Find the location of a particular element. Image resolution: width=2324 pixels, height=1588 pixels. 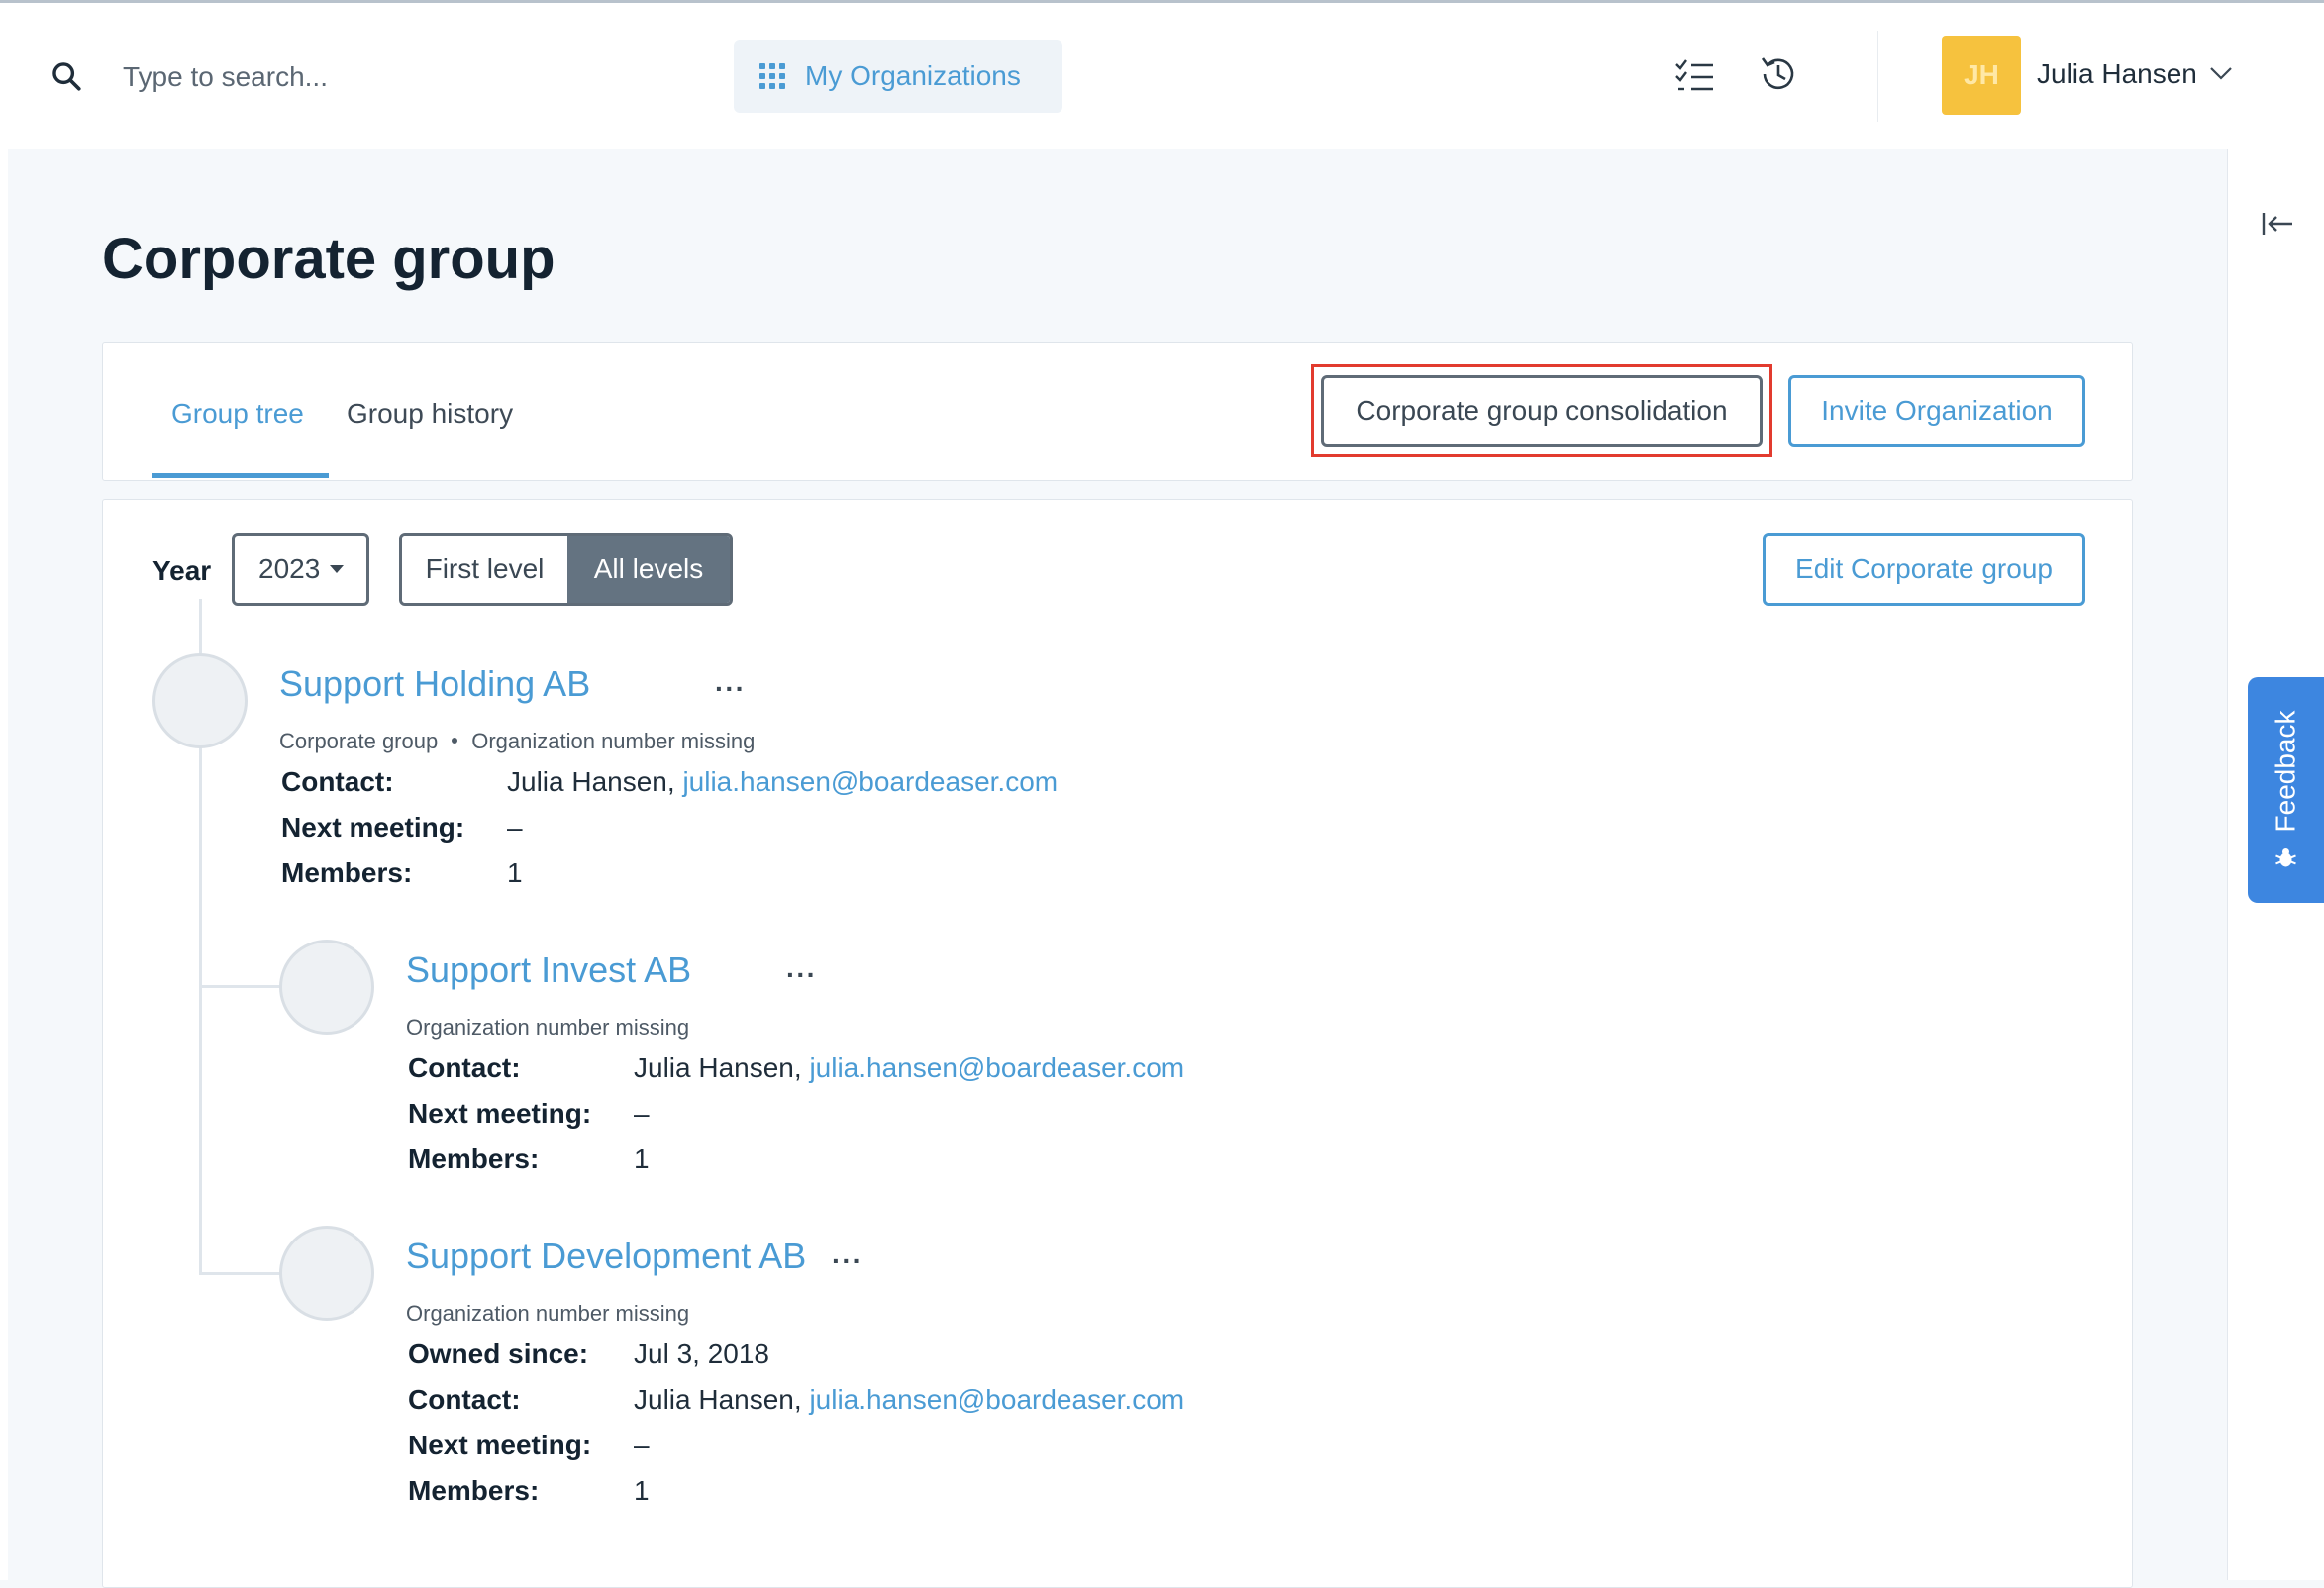

org-name-link: Support Development AB is located at coordinates (606, 1256).